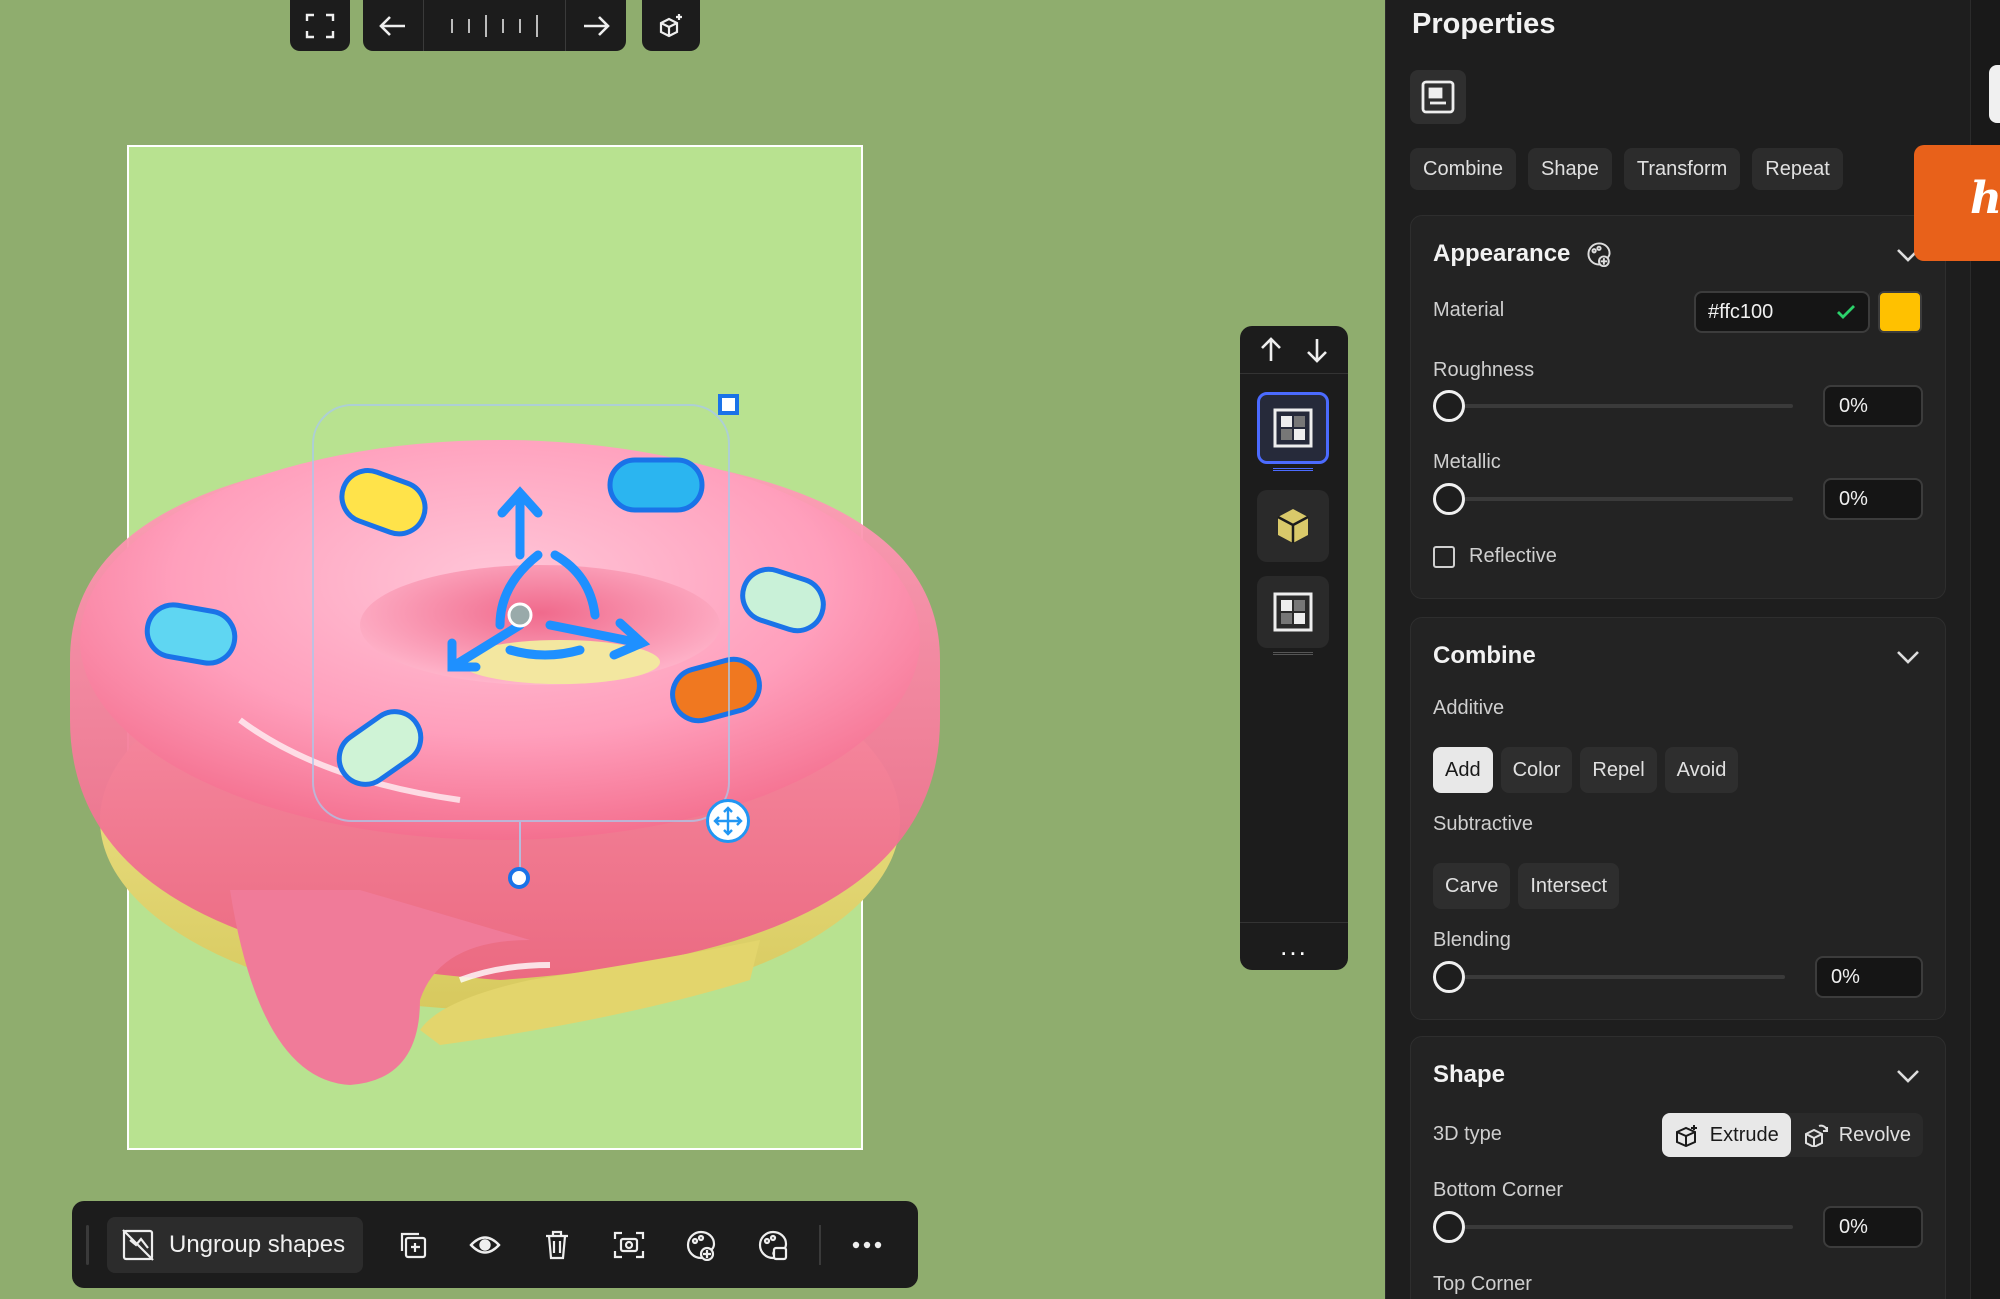  Describe the element at coordinates (728, 404) in the screenshot. I see `scale-handle` at that location.